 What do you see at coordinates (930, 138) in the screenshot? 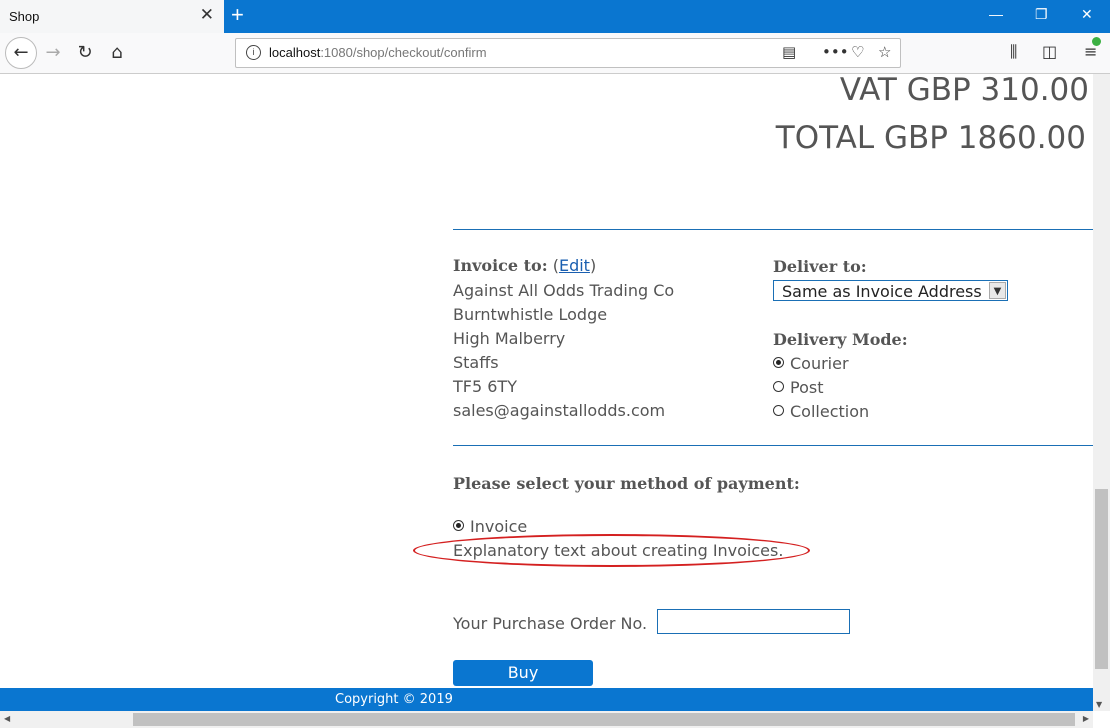
I see `grand-total: TOTAL GBP 1860.00` at bounding box center [930, 138].